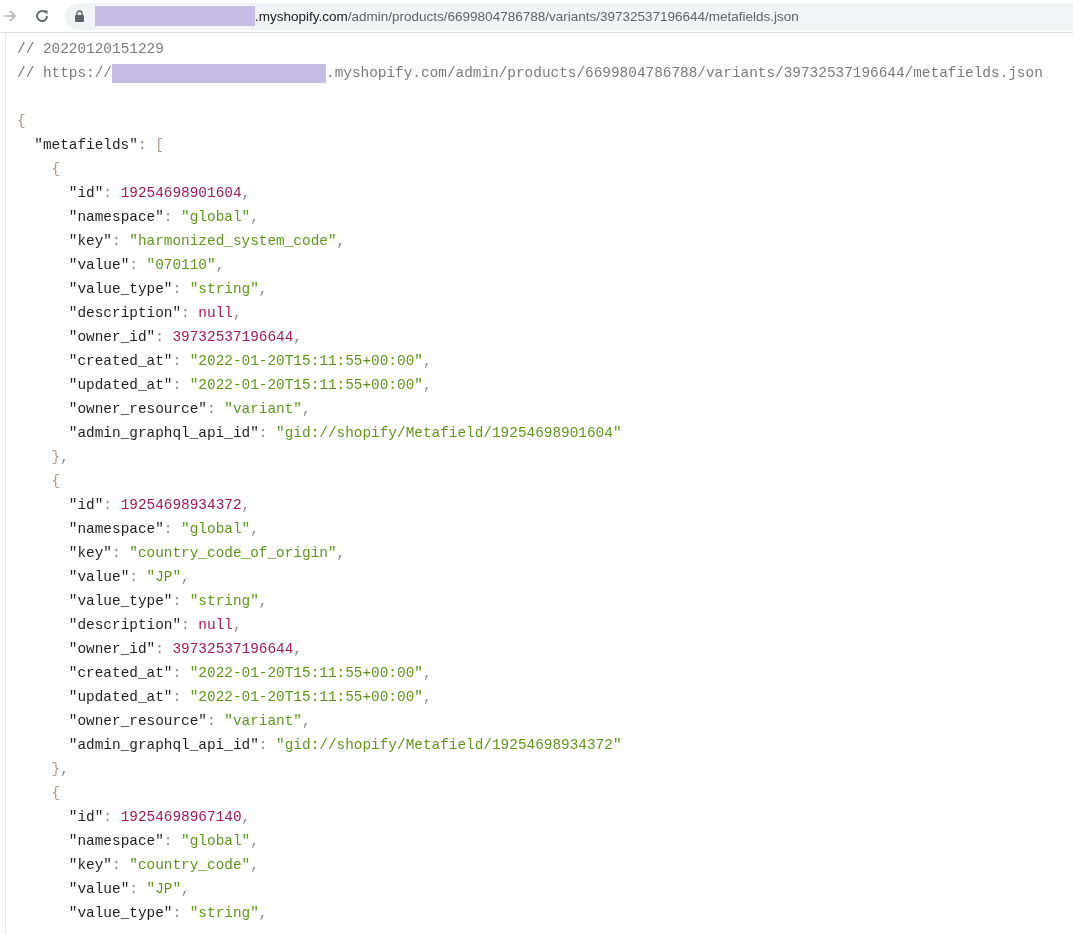 The image size is (1073, 934). Describe the element at coordinates (207, 553) in the screenshot. I see `code-line: "key": "country_code_of_origin",` at that location.